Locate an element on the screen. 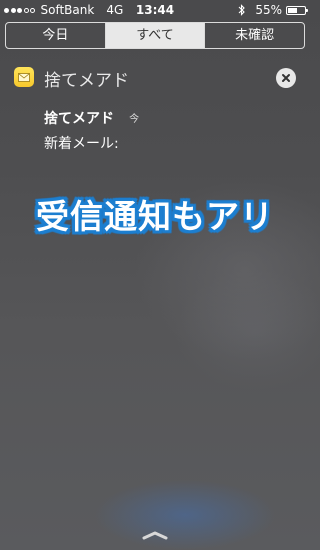 The width and height of the screenshot is (320, 550). notification-body: 新着メール: is located at coordinates (81, 144).